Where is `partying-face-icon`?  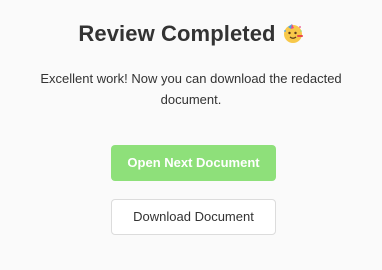
partying-face-icon is located at coordinates (293, 33).